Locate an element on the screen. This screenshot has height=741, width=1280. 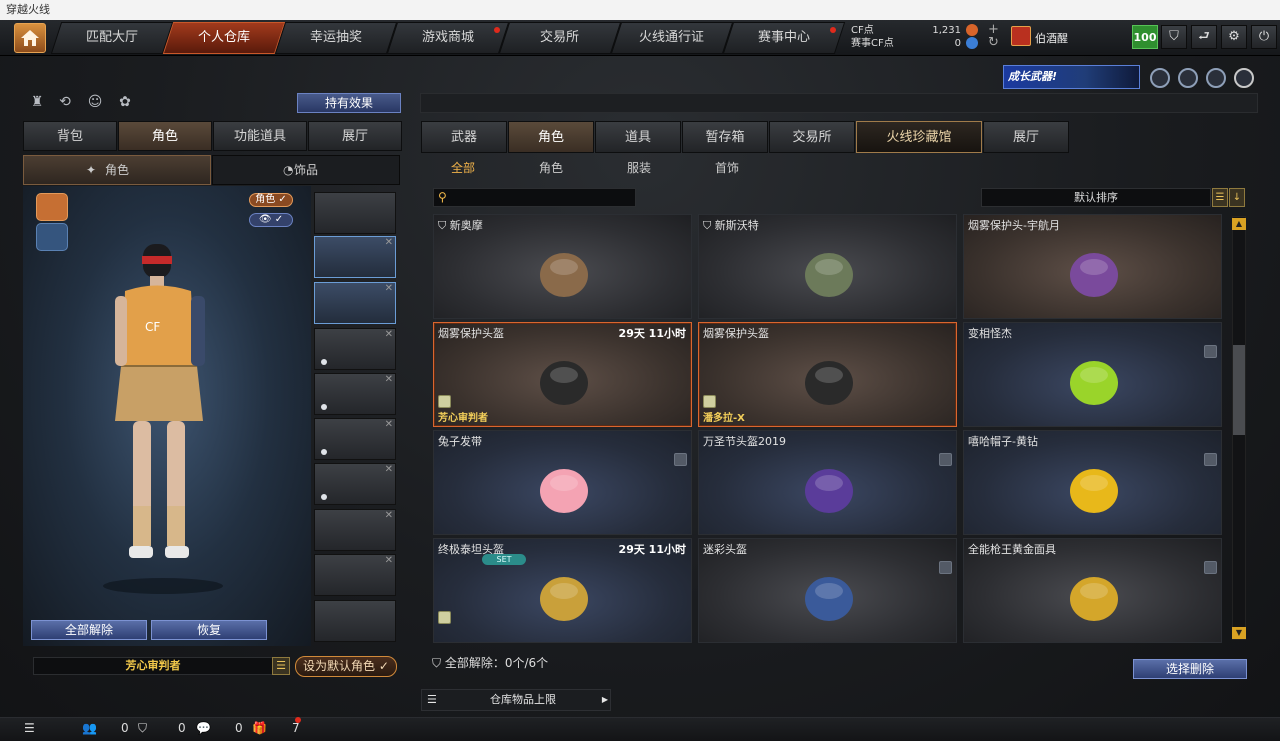
slot-chest: ✕ is located at coordinates (355, 484).